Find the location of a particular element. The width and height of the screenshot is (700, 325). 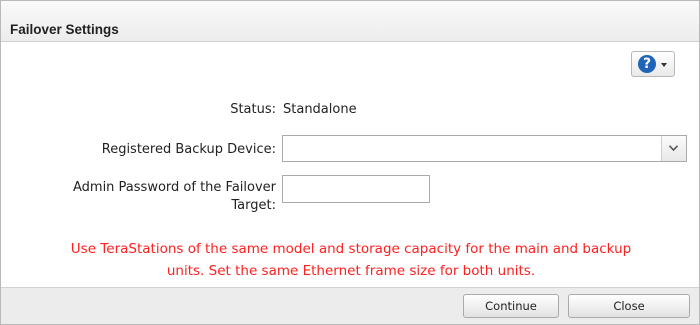

close-button: Close is located at coordinates (629, 306).